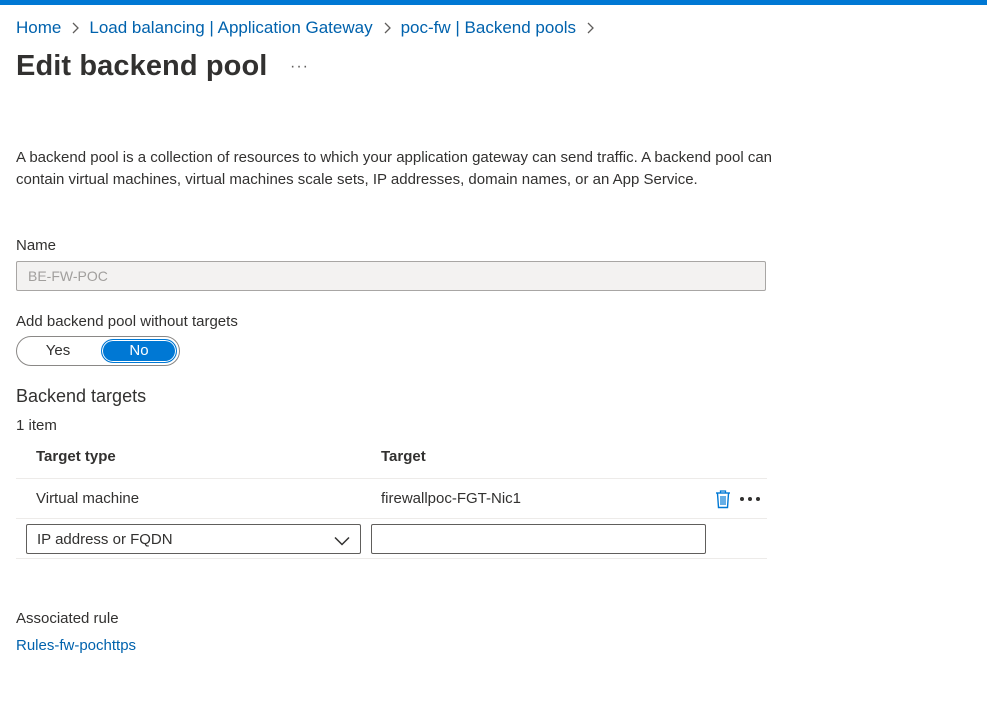 The width and height of the screenshot is (987, 707). Describe the element at coordinates (391, 558) in the screenshot. I see `new-row-divider` at that location.